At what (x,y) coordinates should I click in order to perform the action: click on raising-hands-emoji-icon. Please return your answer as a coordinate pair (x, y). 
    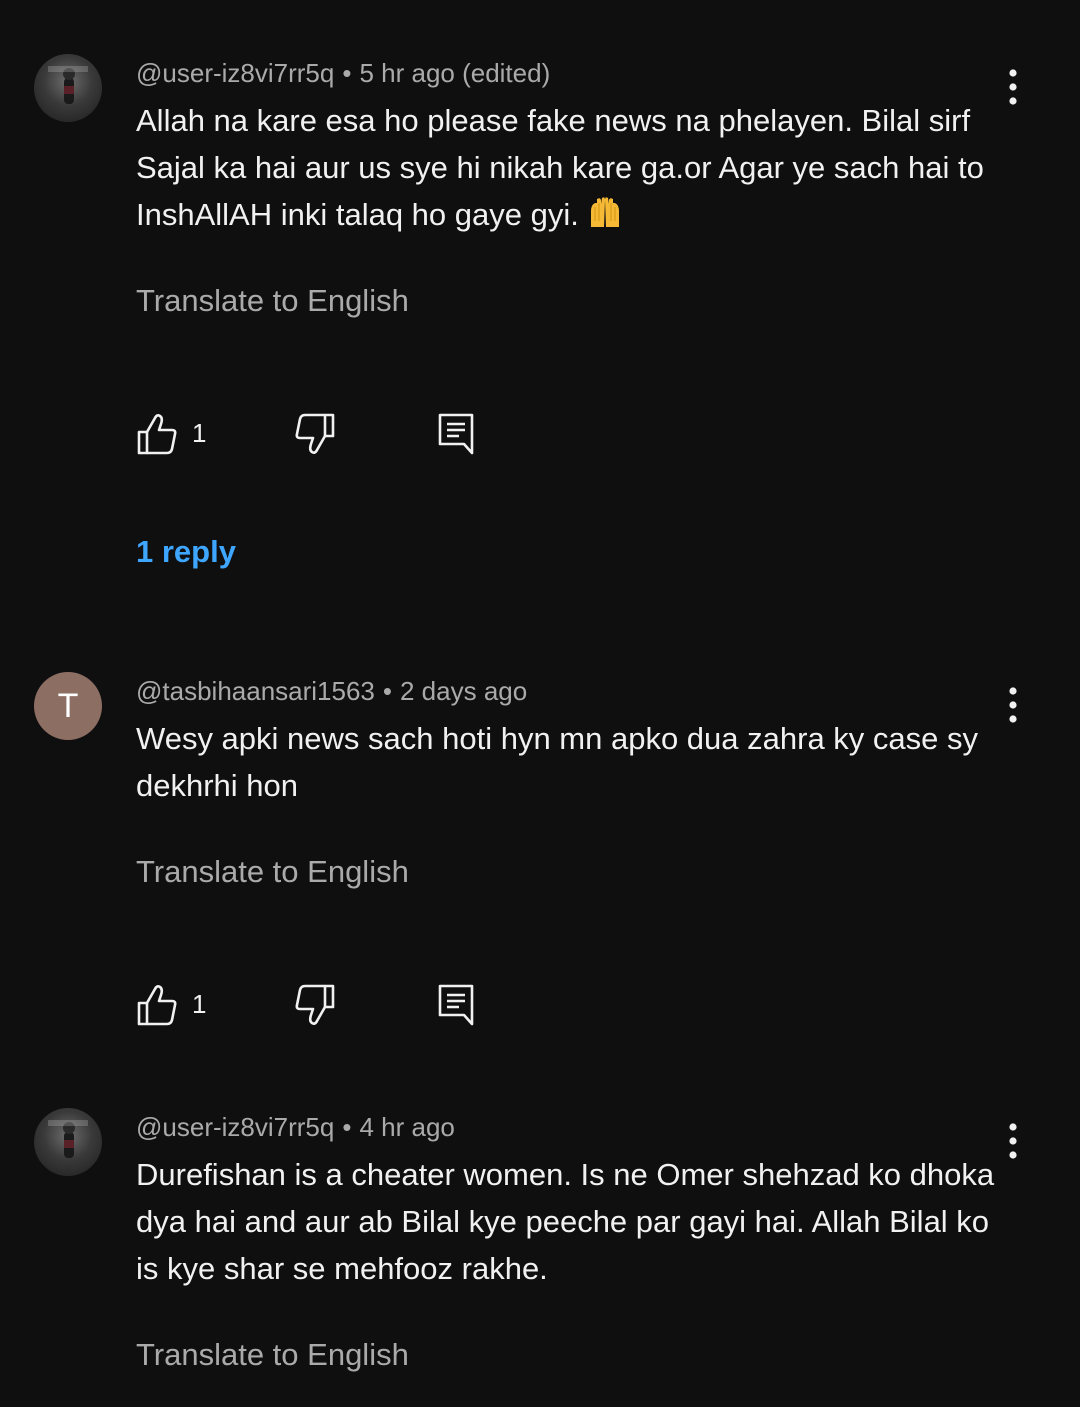
    Looking at the image, I should click on (605, 218).